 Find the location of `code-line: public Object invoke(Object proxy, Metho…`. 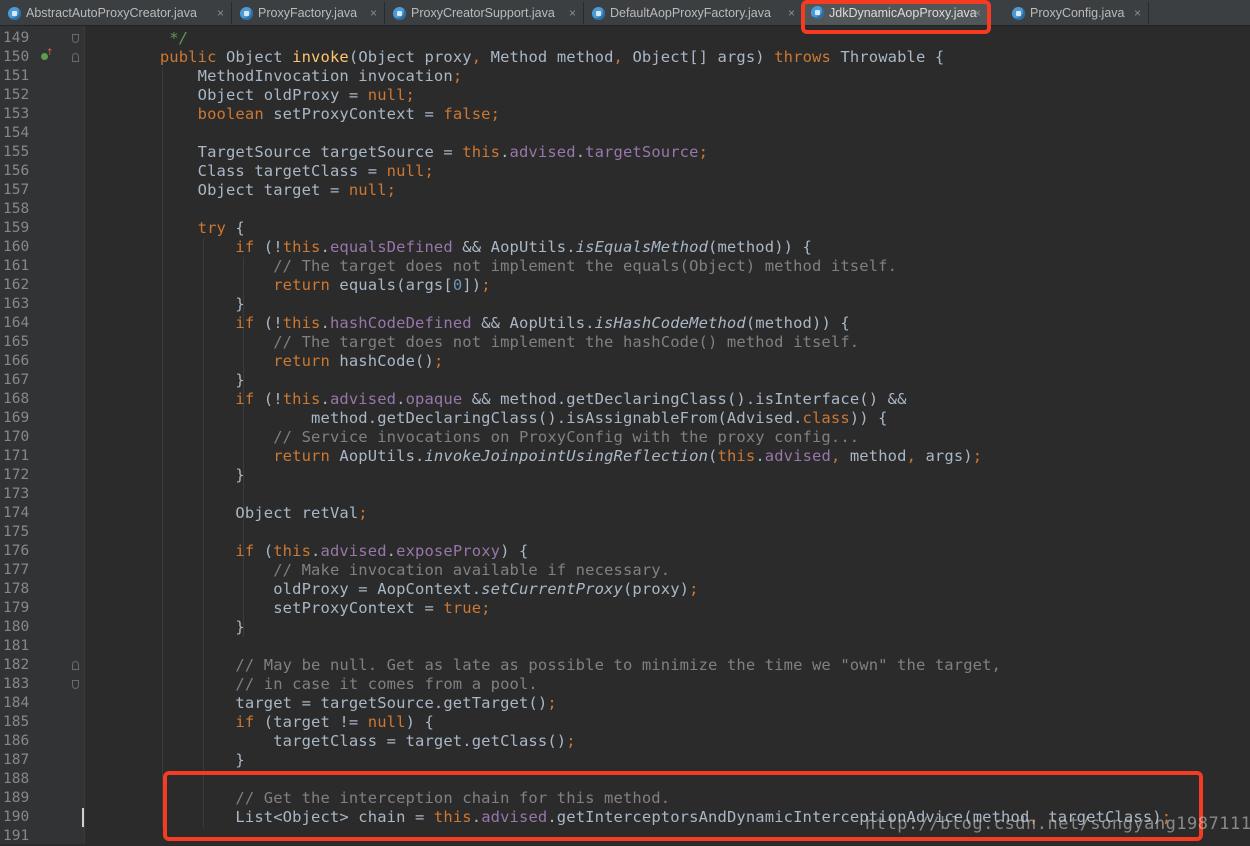

code-line: public Object invoke(Object proxy, Metho… is located at coordinates (533, 57).